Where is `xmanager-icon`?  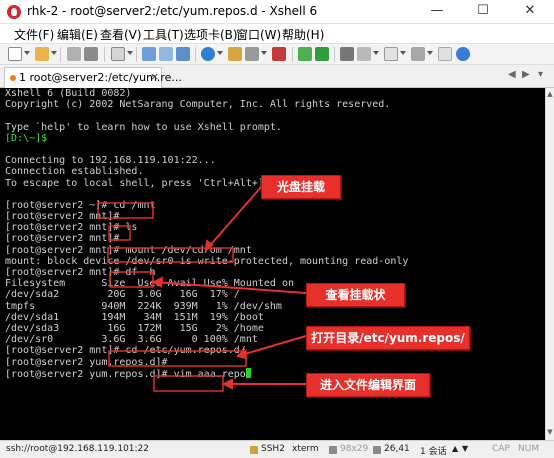
xmanager-icon is located at coordinates (322, 54).